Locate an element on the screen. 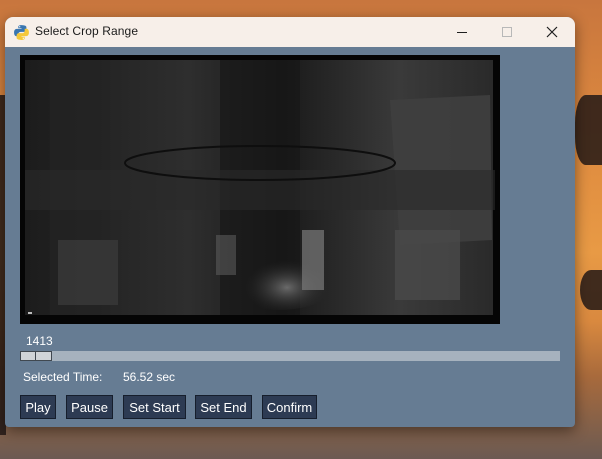 Image resolution: width=602 pixels, height=459 pixels. wallpaper-tree-right is located at coordinates (588, 130).